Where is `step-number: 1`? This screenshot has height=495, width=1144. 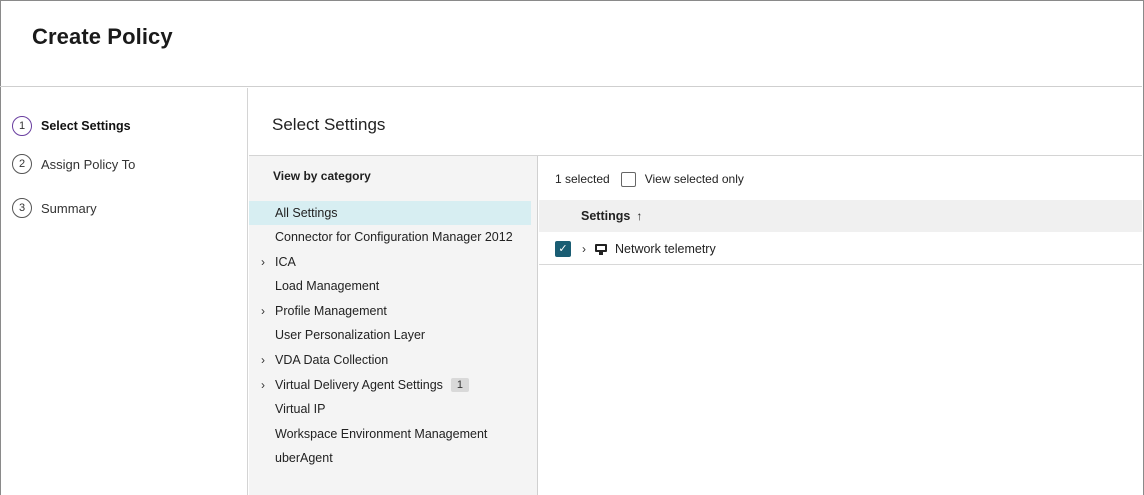 step-number: 1 is located at coordinates (22, 126).